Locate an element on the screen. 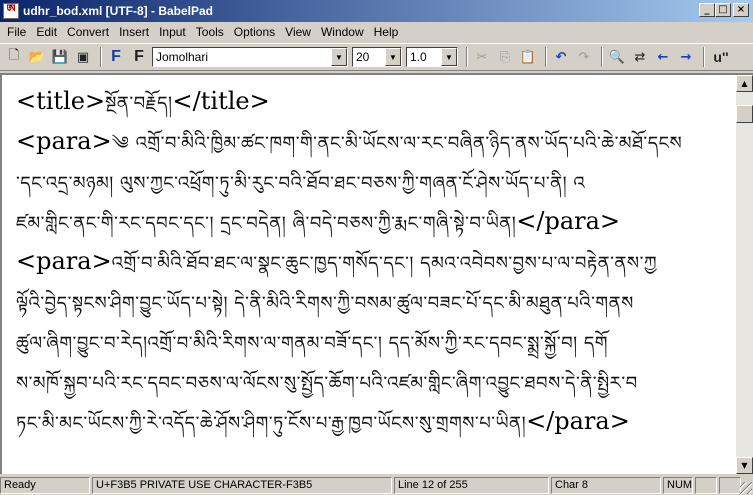 This screenshot has height=495, width=753. window-controls: _ □ × is located at coordinates (724, 10).